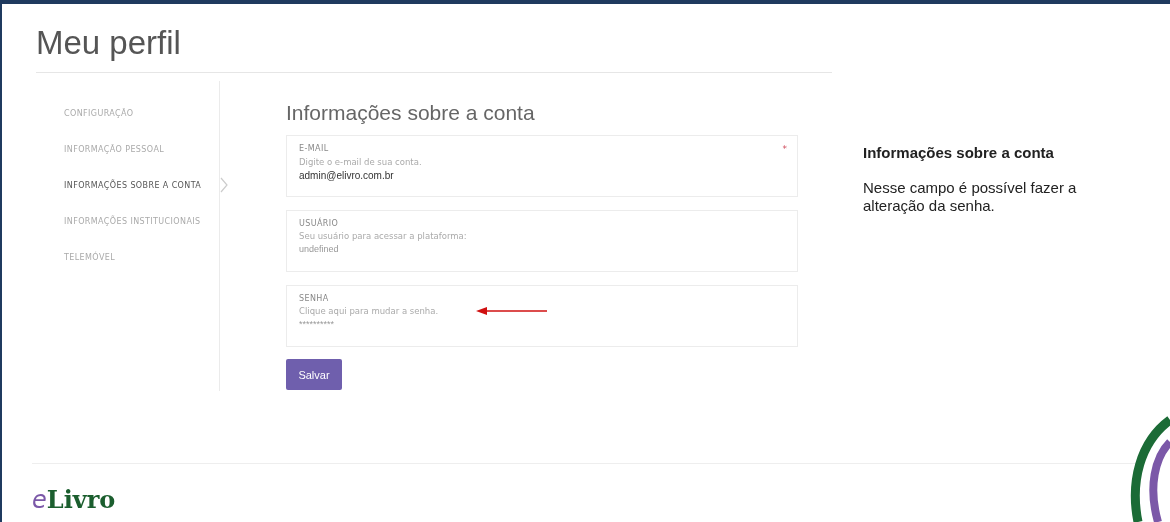 This screenshot has width=1170, height=522. Describe the element at coordinates (542, 166) in the screenshot. I see `form-field: E-MAIL * Digite o e-mail de sua conta. admin@elivro.com.br` at that location.